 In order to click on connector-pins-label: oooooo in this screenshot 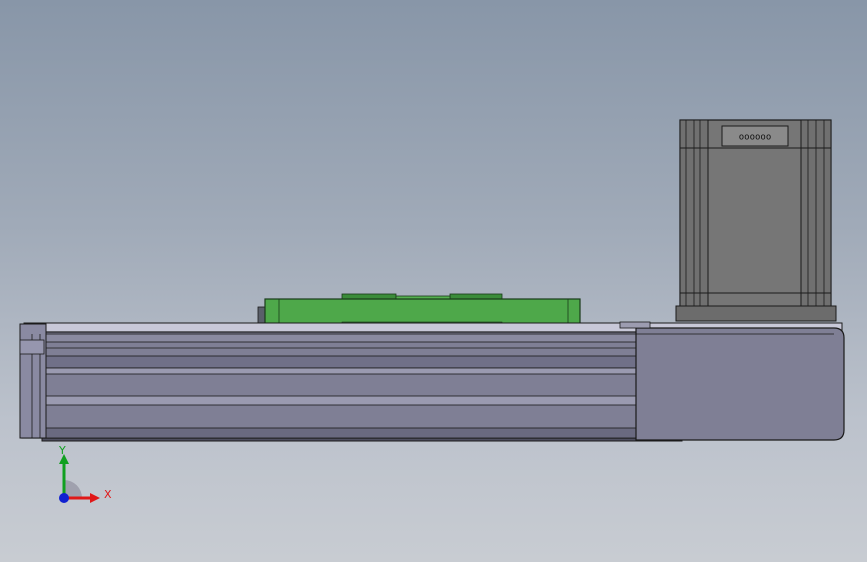, I will do `click(755, 138)`.